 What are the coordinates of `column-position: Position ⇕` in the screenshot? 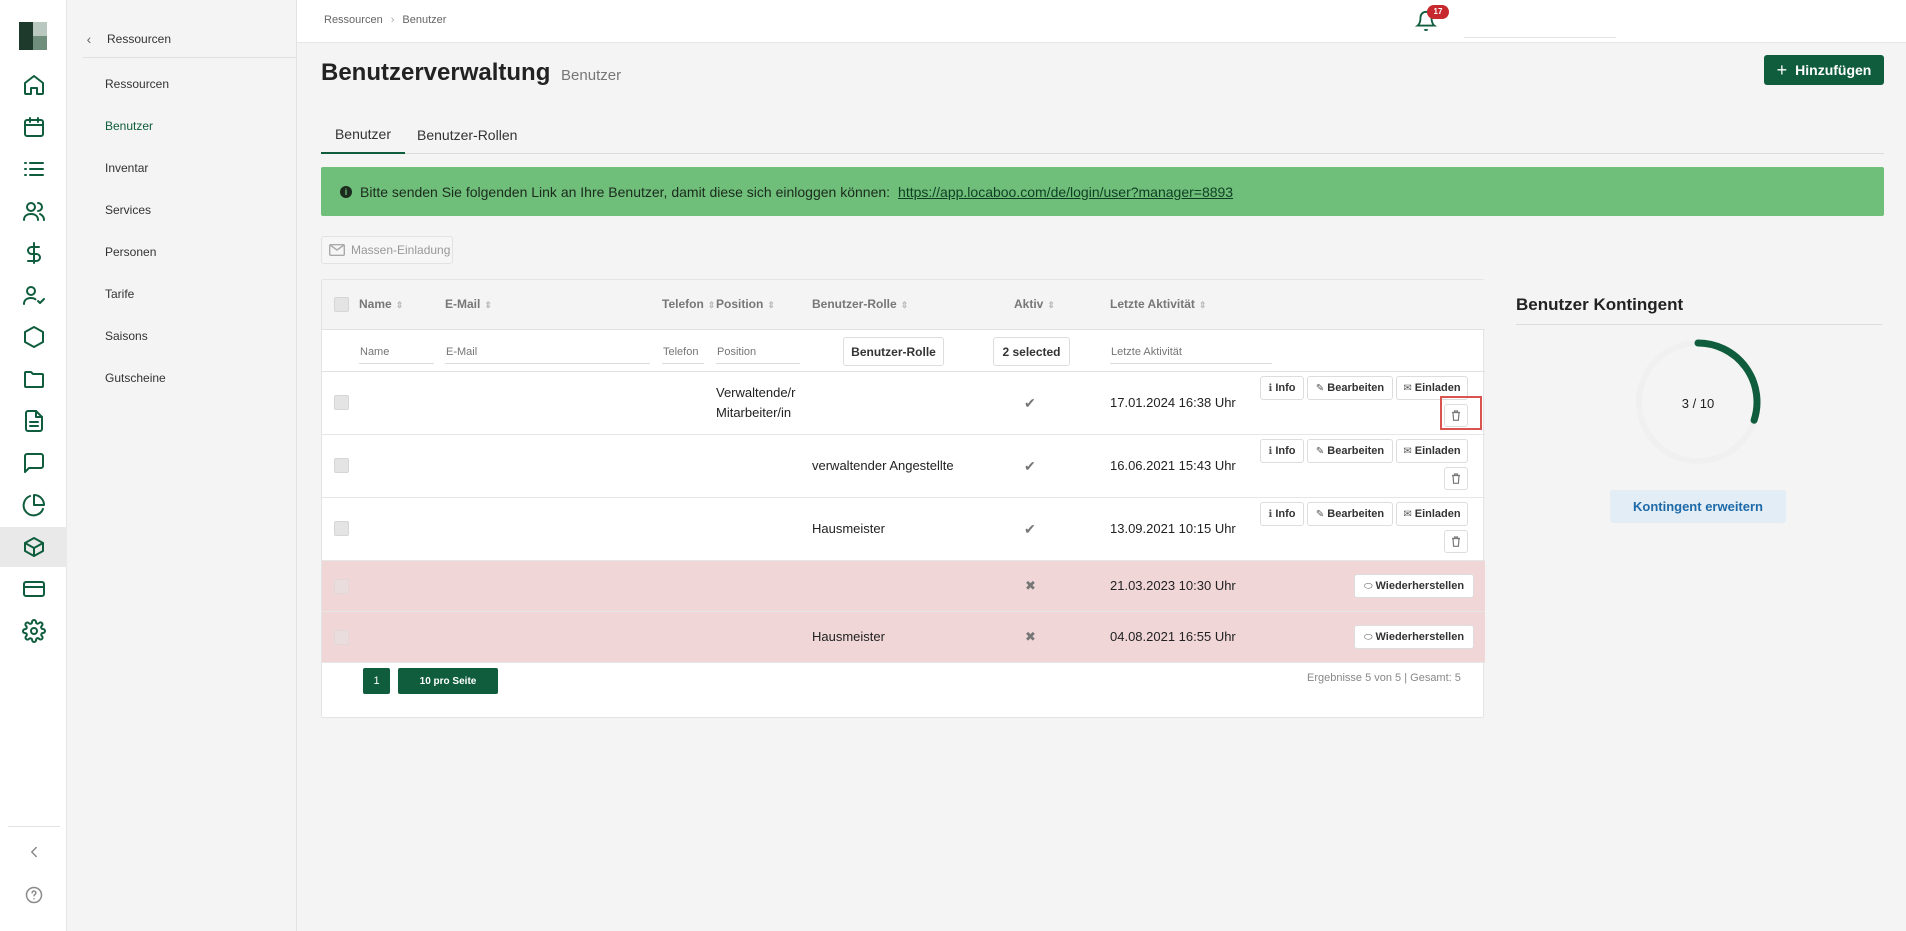 It's located at (745, 304).